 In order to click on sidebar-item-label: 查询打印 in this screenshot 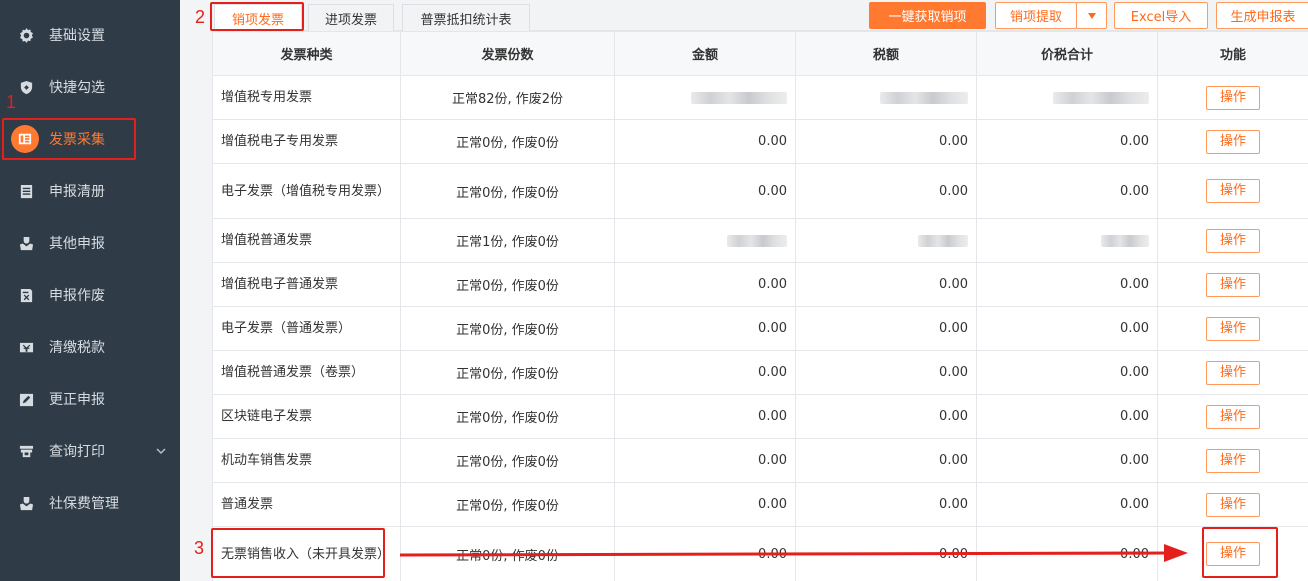, I will do `click(77, 452)`.